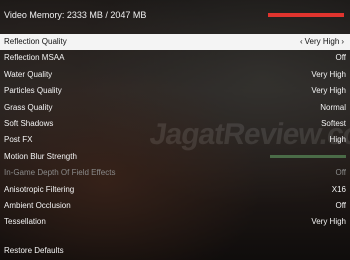  I want to click on setting-label: Ambient Occlusion, so click(37, 205).